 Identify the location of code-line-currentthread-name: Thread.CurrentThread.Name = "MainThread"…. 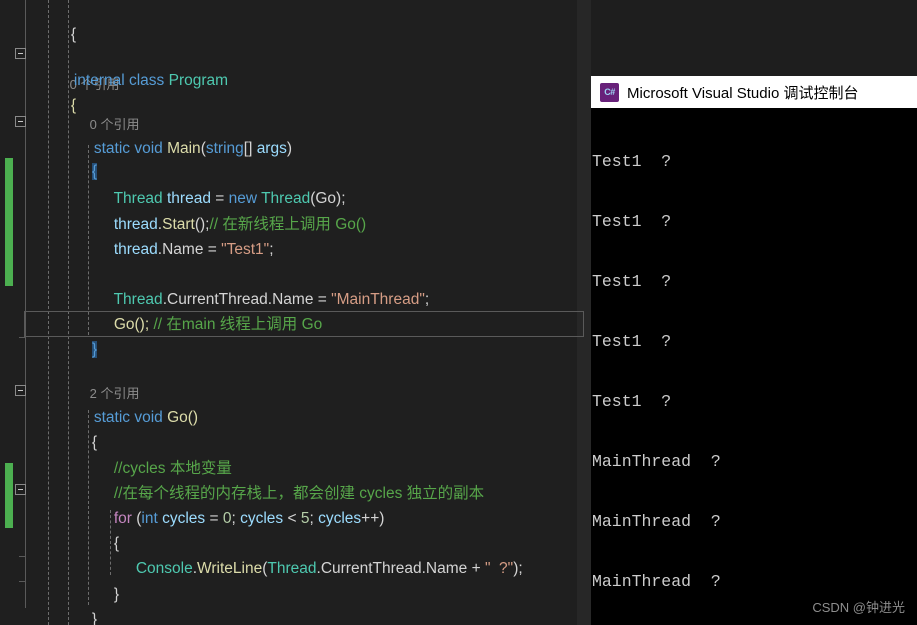
(259, 284).